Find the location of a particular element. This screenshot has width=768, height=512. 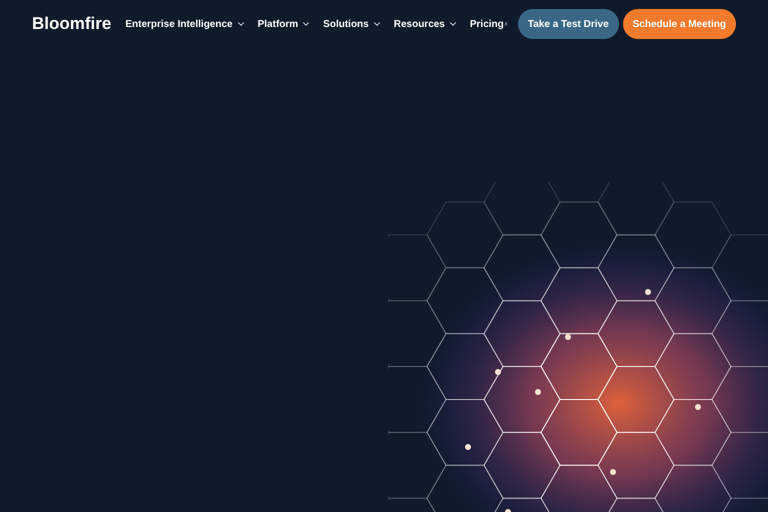

nav-link: Enterprise Intelligence is located at coordinates (185, 24).